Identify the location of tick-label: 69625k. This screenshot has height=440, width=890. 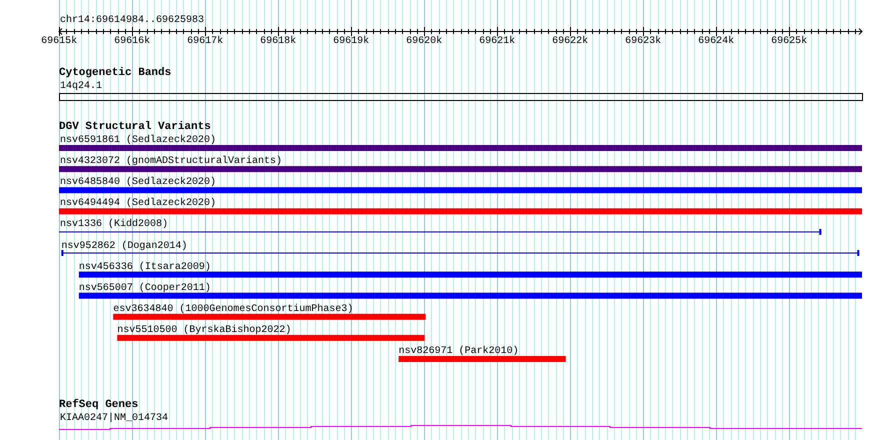
(789, 41).